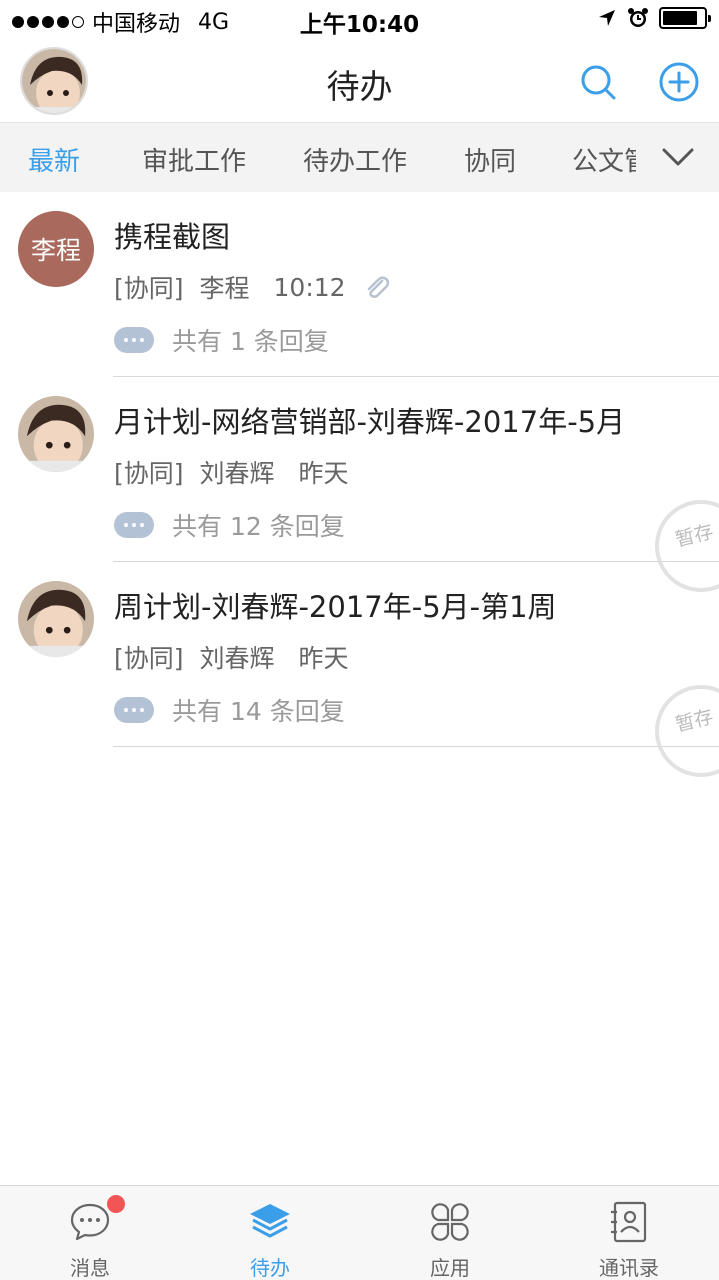  What do you see at coordinates (607, 18) in the screenshot?
I see `location-arrow-icon` at bounding box center [607, 18].